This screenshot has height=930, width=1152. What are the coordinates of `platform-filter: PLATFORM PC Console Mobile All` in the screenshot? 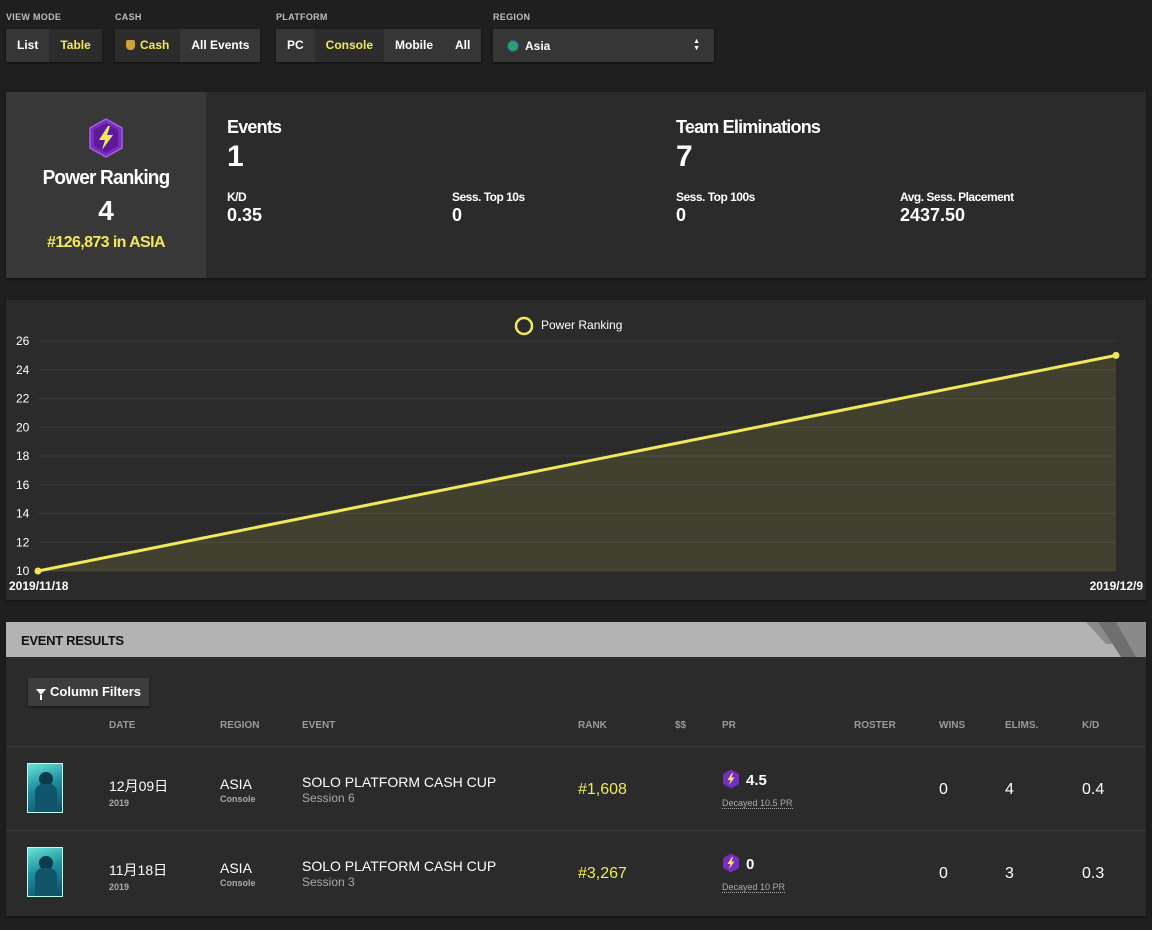 It's located at (379, 37).